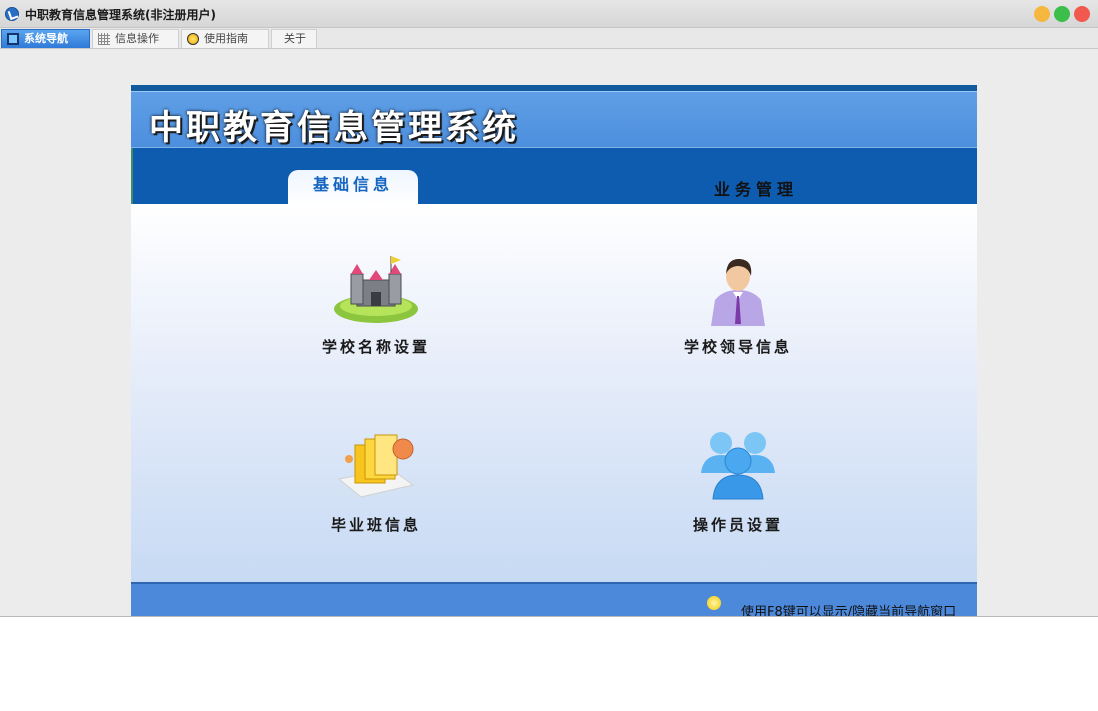 This screenshot has width=1098, height=711. I want to click on school-name-settings-button: 学校名称设置, so click(376, 309).